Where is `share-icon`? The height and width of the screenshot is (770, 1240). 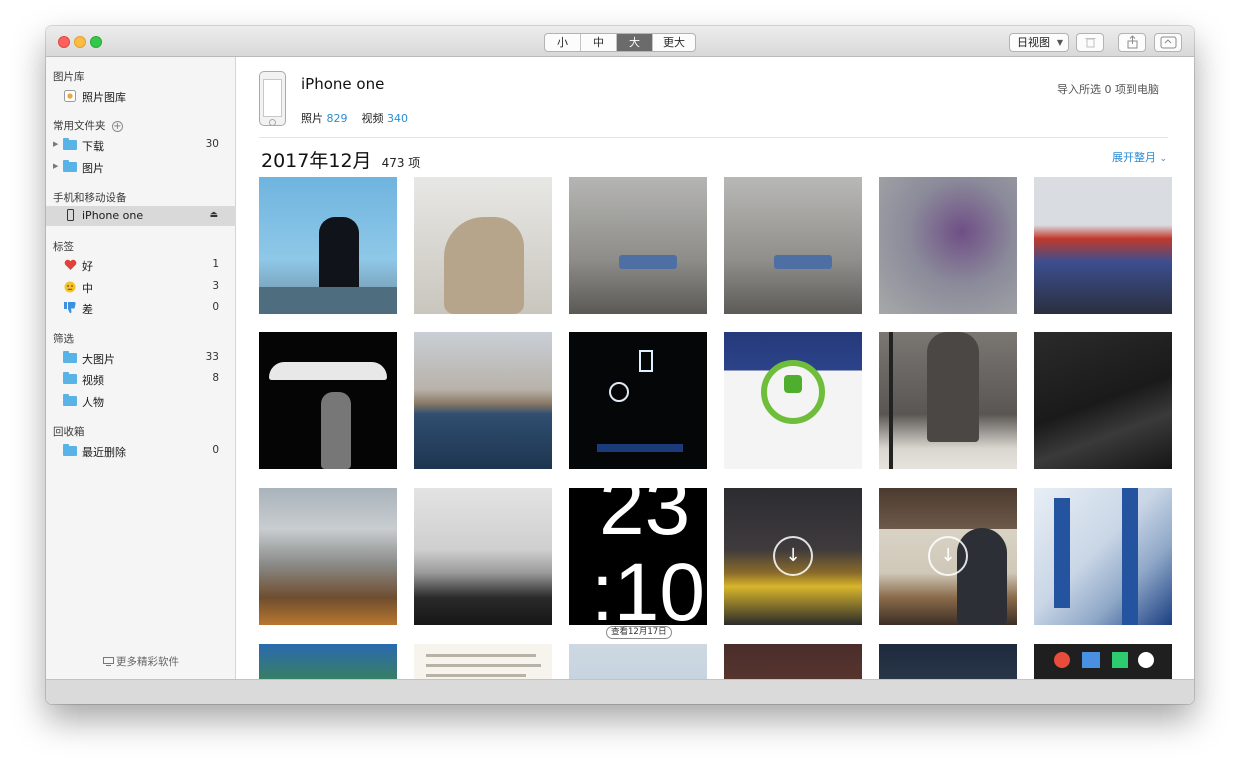 share-icon is located at coordinates (1132, 42).